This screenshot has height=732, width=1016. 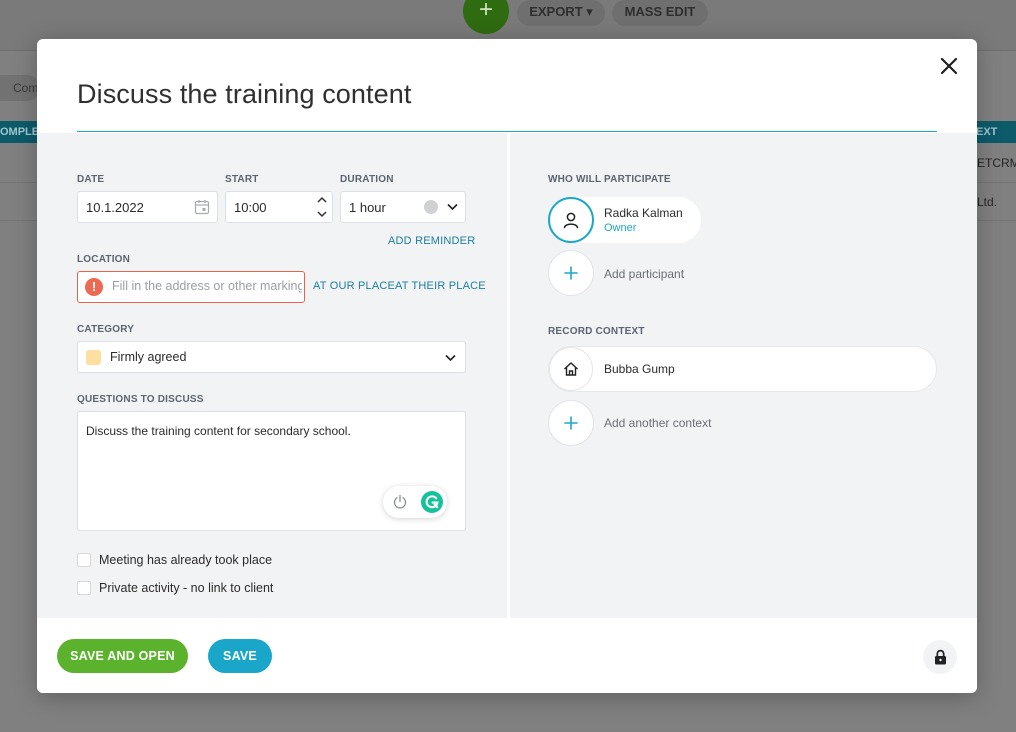 I want to click on lock-icon, so click(x=940, y=657).